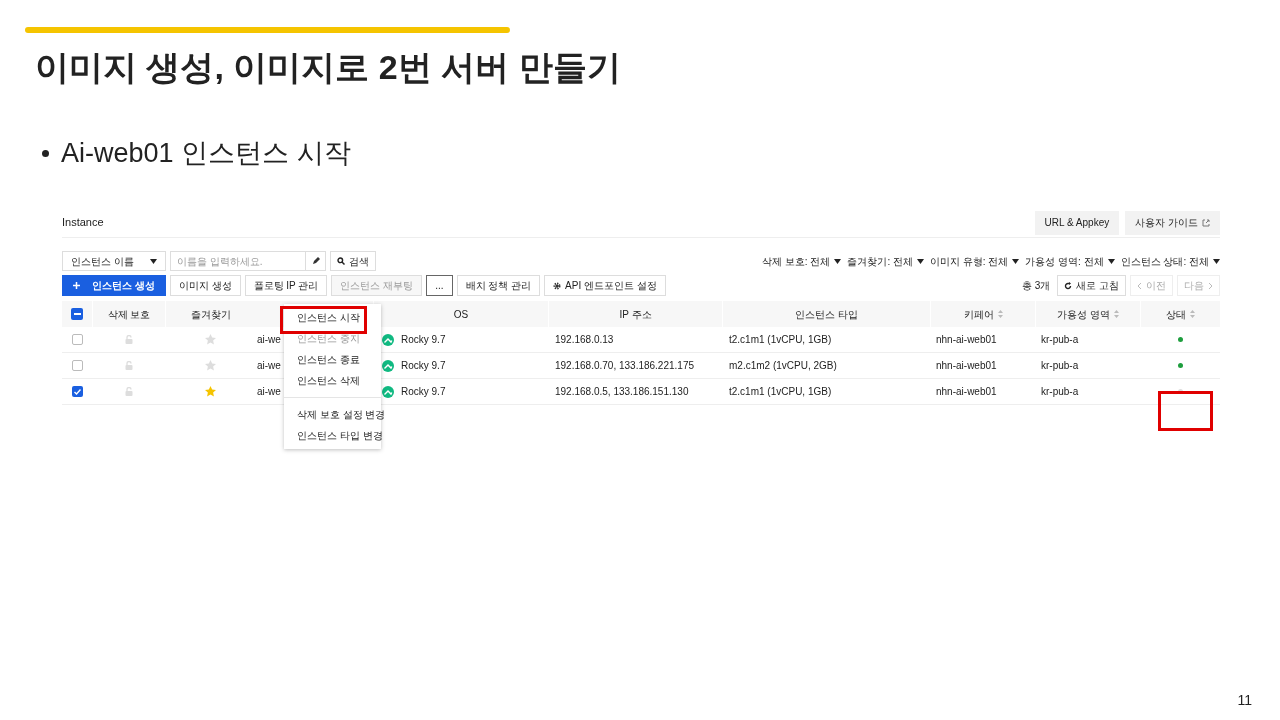 Image resolution: width=1280 pixels, height=720 pixels. Describe the element at coordinates (238, 261) in the screenshot. I see `search-field: 이름을 입력하세요.` at that location.